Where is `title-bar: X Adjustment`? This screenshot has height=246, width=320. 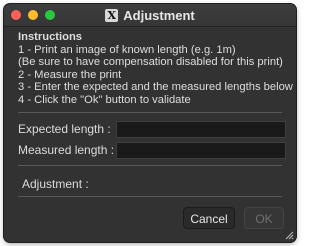 title-bar: X Adjustment is located at coordinates (150, 15).